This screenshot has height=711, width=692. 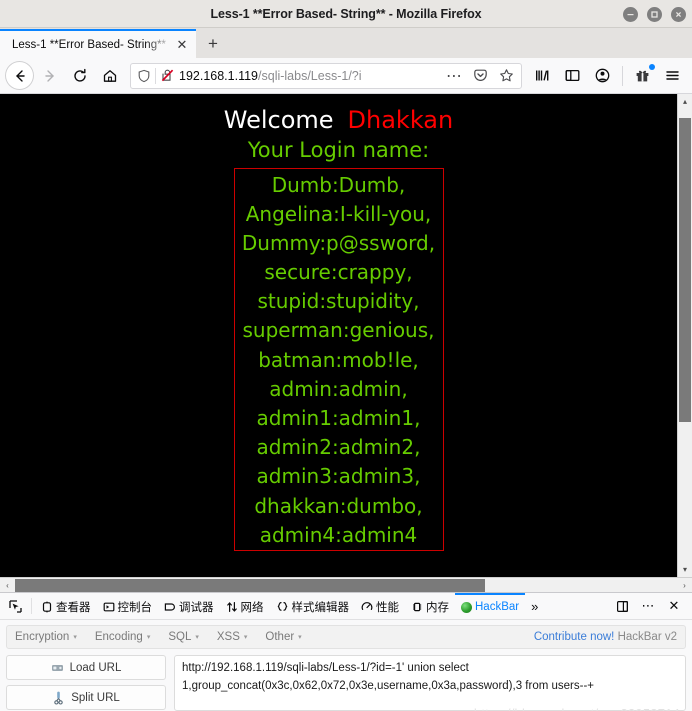 I want to click on toolbar-divider, so click(x=622, y=75).